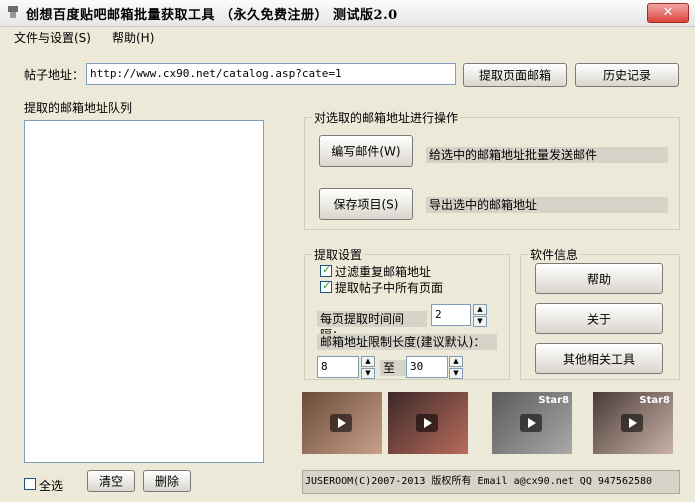  Describe the element at coordinates (372, 326) in the screenshot. I see `interval-label: 每页提取时间间隔：` at that location.